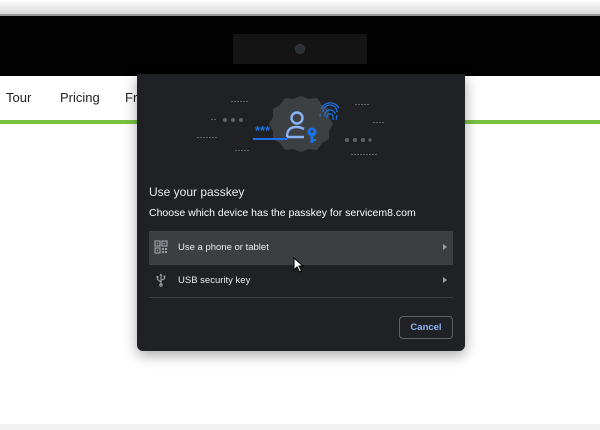  Describe the element at coordinates (214, 280) in the screenshot. I see `option-label: USB security key` at that location.